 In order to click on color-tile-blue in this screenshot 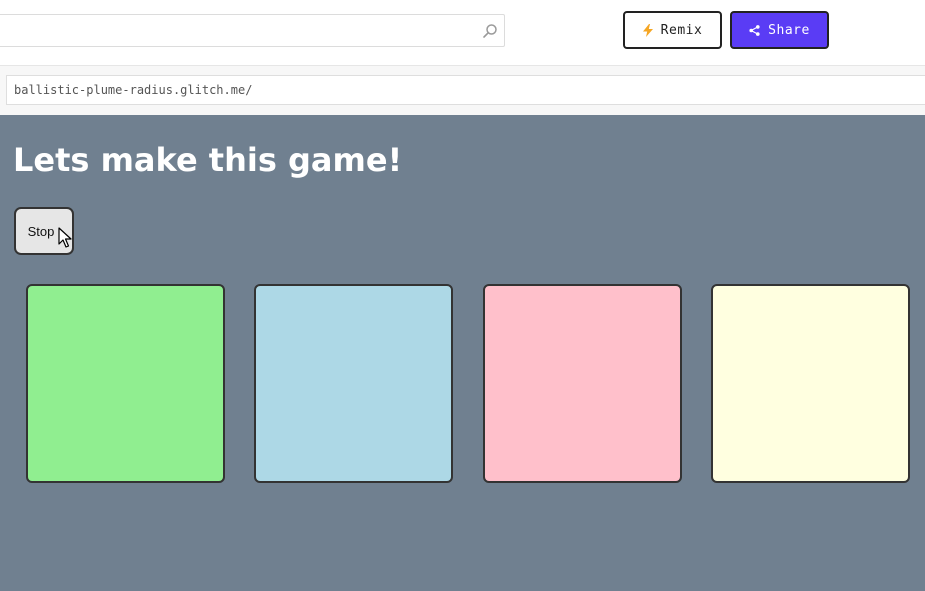, I will do `click(353, 383)`.